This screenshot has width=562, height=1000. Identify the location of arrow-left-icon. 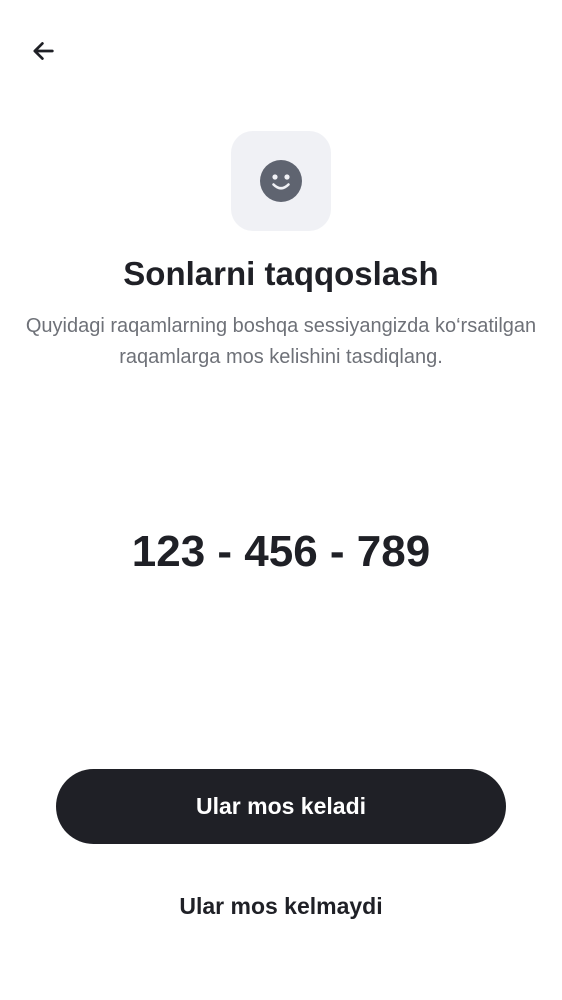
(43, 51).